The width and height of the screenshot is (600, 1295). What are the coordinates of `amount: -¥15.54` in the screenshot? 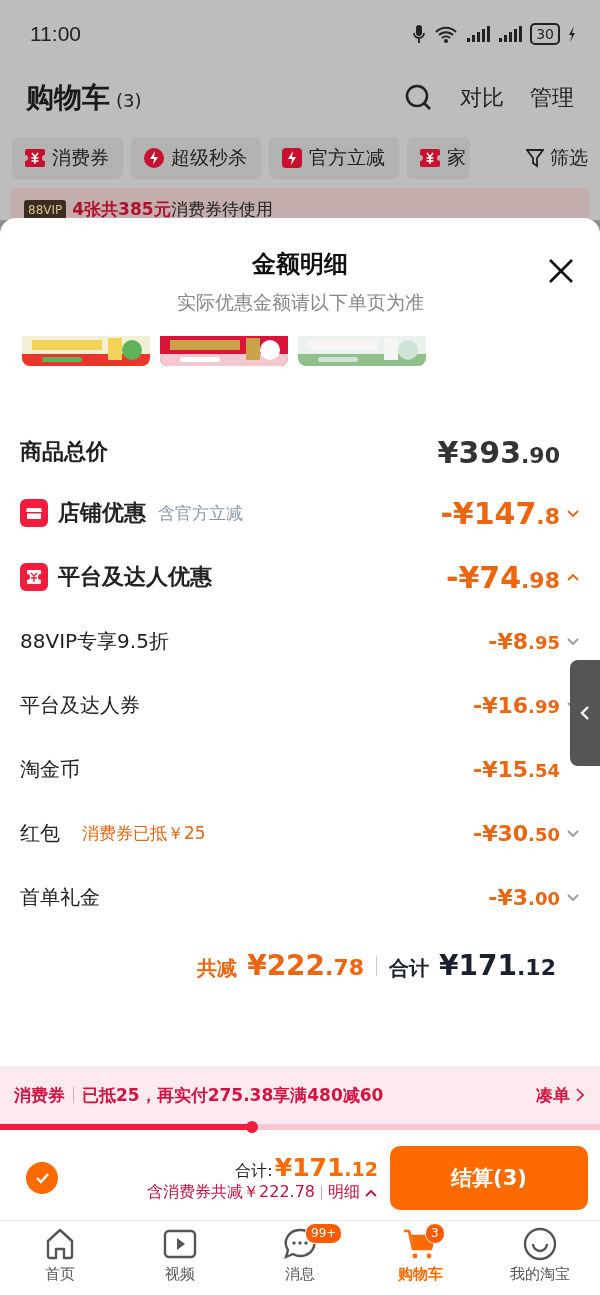 It's located at (516, 769).